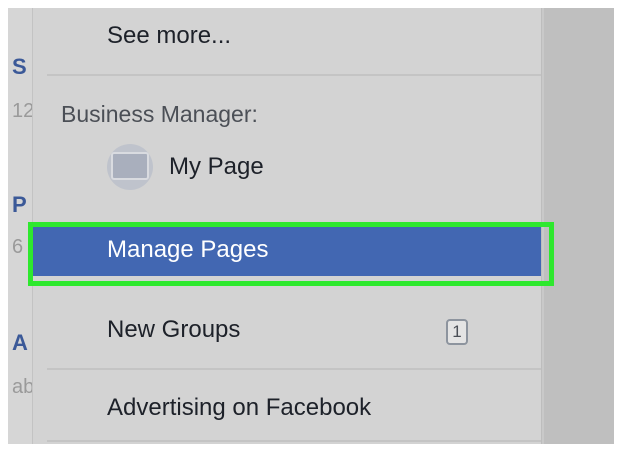 The height and width of the screenshot is (450, 622). Describe the element at coordinates (188, 249) in the screenshot. I see `manage-pages-label: Manage Pages` at that location.